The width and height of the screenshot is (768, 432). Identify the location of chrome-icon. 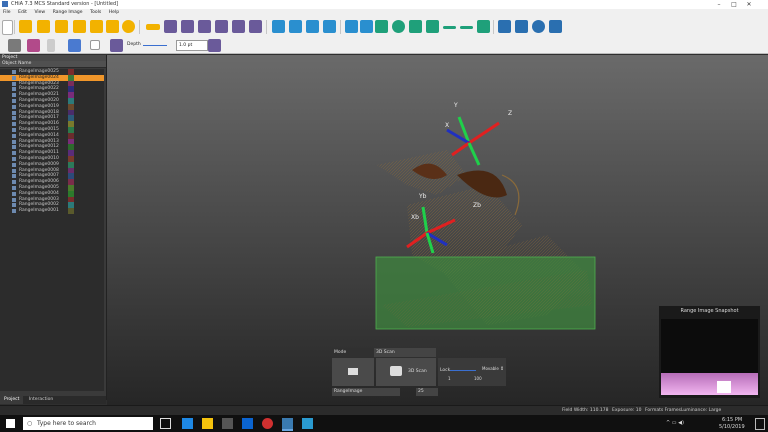
(267, 423).